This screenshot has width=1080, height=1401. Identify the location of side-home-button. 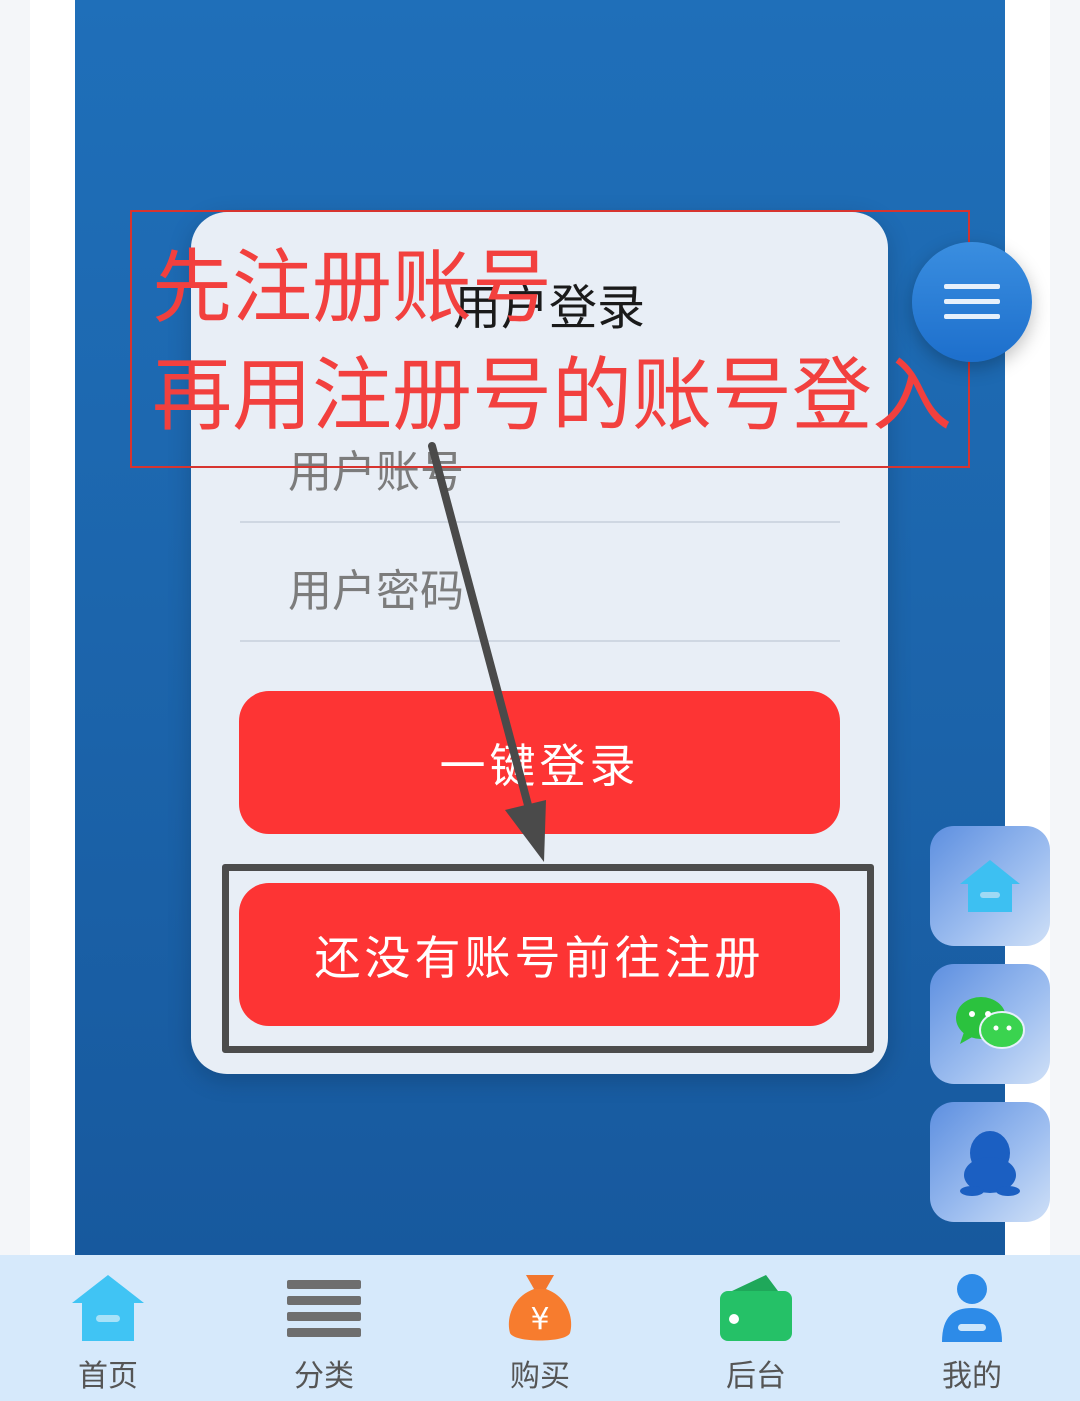
(990, 886).